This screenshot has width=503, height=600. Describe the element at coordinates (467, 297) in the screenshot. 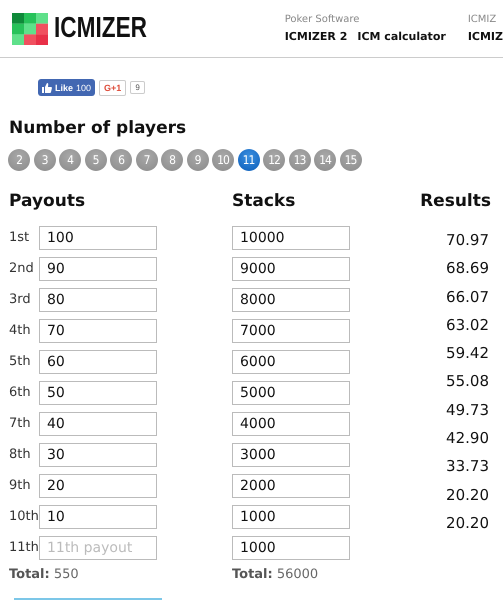

I see `result-value: 66.07` at that location.